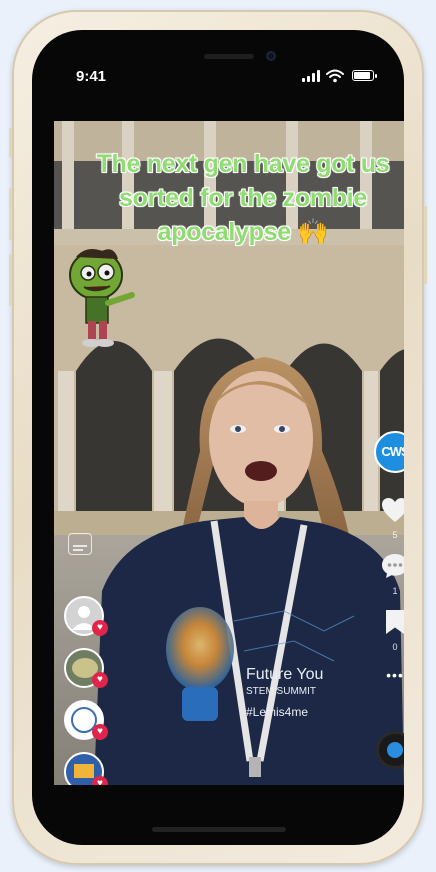  Describe the element at coordinates (335, 76) in the screenshot. I see `wifi-icon` at that location.